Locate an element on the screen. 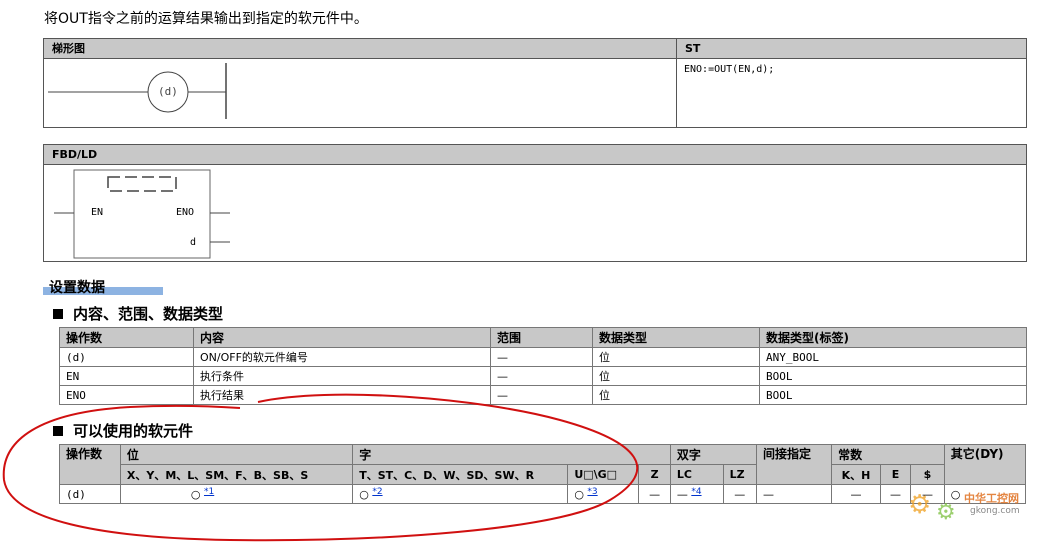 The width and height of the screenshot is (1043, 544). watermark-brand: 中华工控网 is located at coordinates (991, 498).